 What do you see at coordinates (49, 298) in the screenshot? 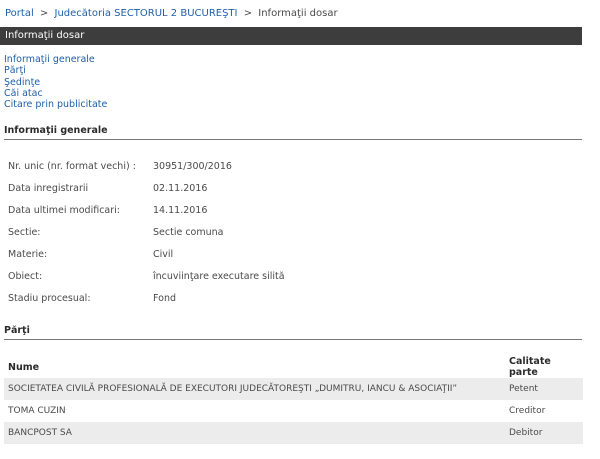
I see `info-label: Stadiu procesual:` at bounding box center [49, 298].